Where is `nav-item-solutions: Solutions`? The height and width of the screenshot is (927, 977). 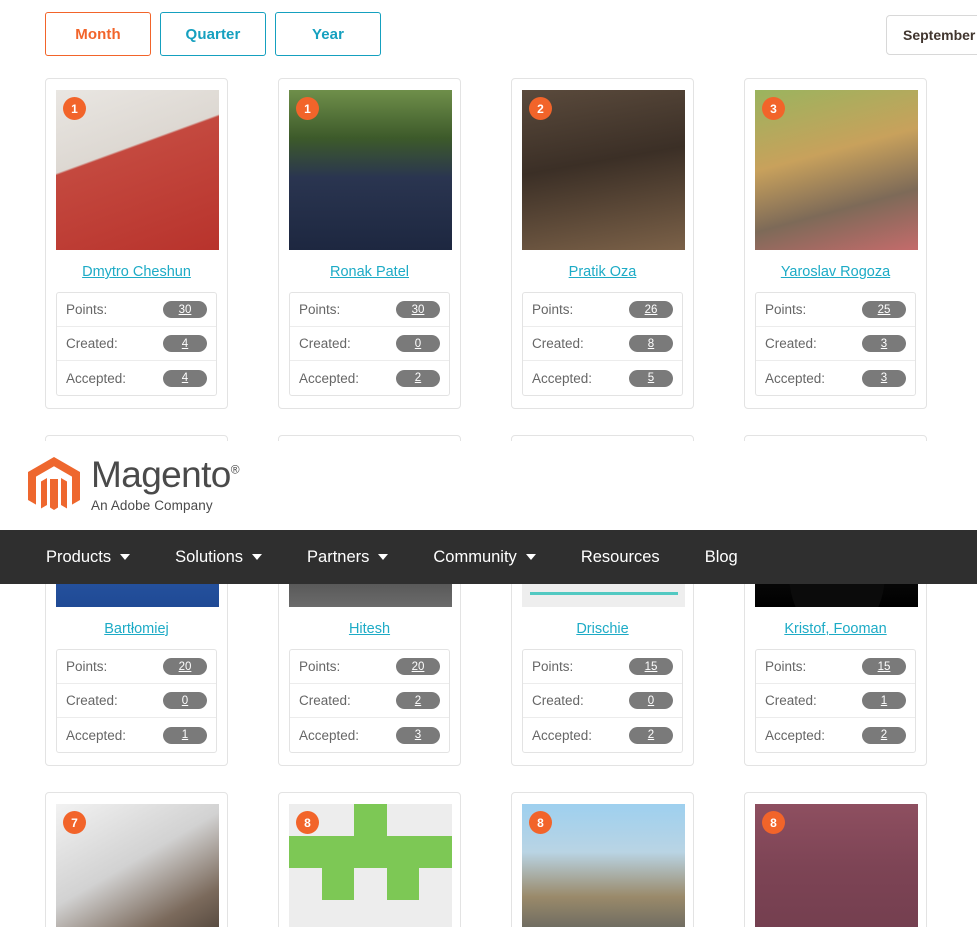 nav-item-solutions: Solutions is located at coordinates (219, 557).